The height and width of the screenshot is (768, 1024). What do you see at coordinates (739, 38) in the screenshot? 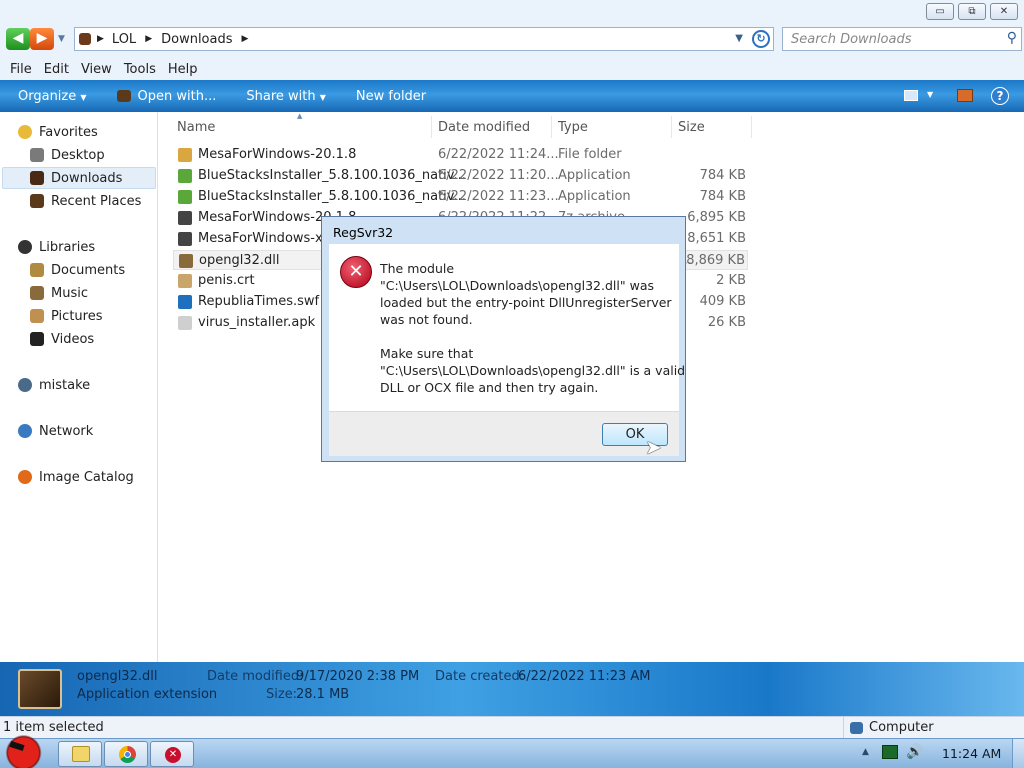
I see `address-dropdown-icon: ▼` at bounding box center [739, 38].